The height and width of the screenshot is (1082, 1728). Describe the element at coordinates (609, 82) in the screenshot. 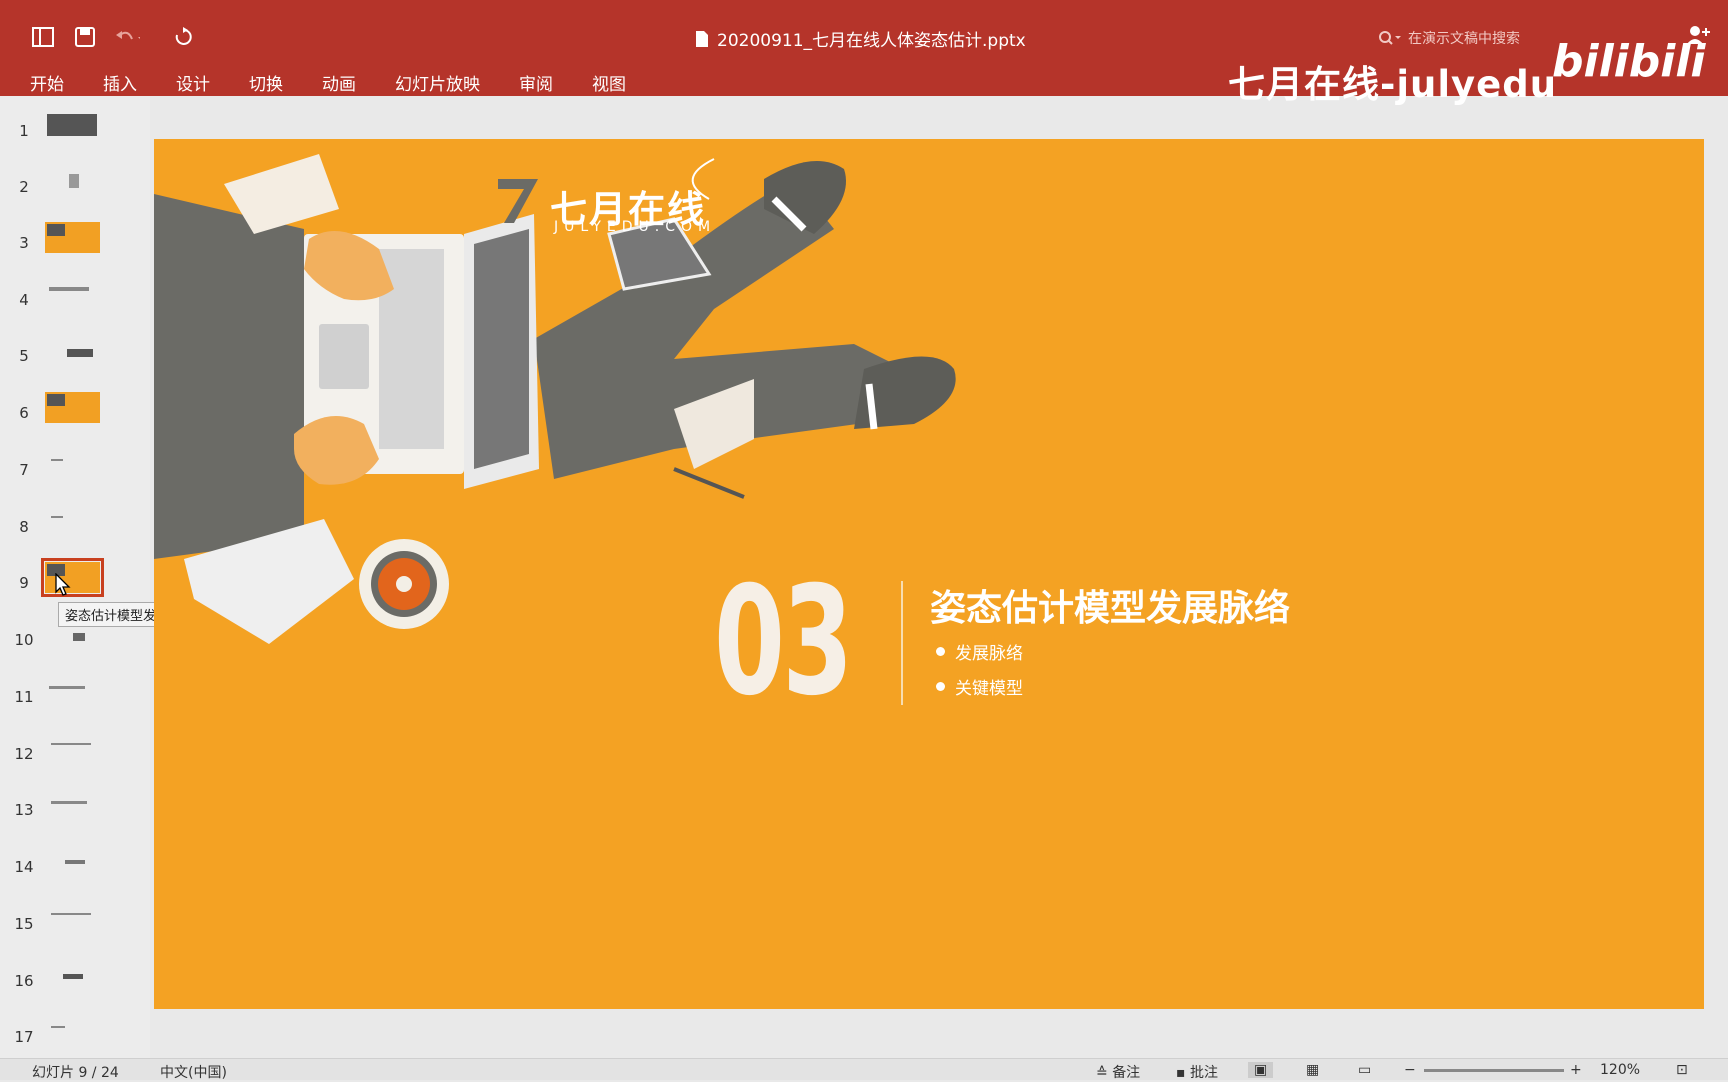

I see `tab-view: 视图` at that location.